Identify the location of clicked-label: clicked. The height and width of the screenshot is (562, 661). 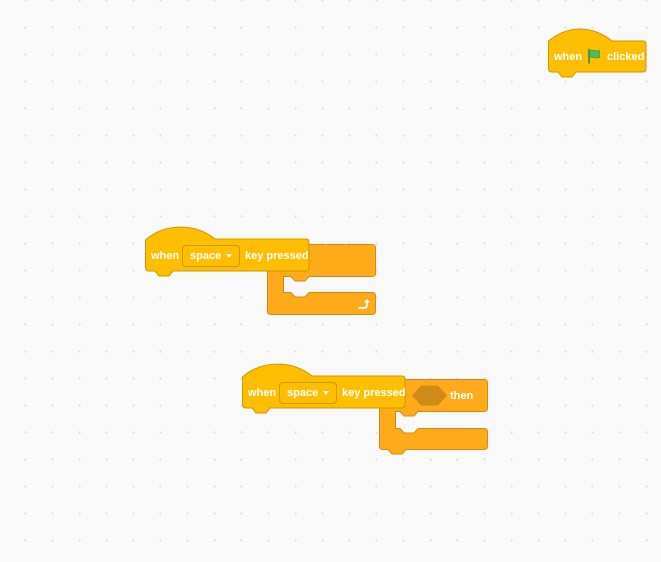
(626, 57).